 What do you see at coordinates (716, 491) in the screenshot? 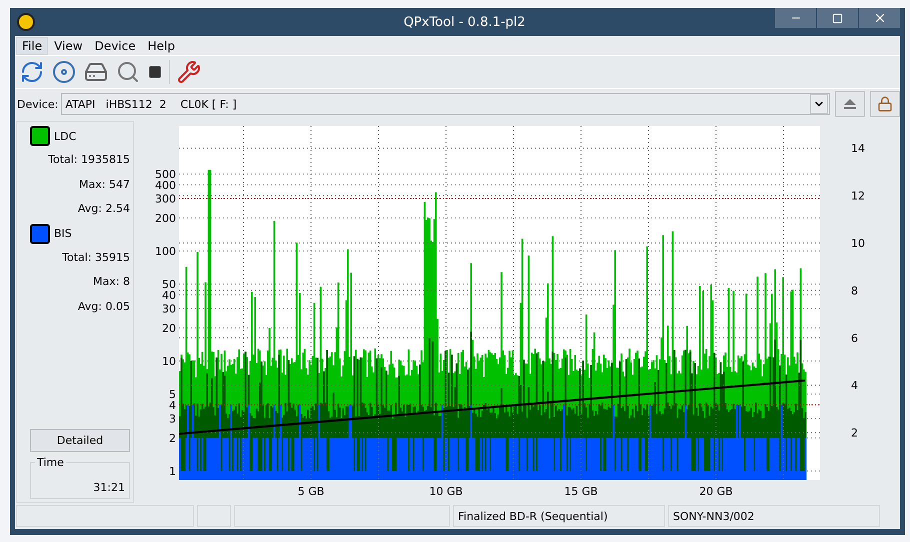
I see `axis-label: 20 GB` at bounding box center [716, 491].